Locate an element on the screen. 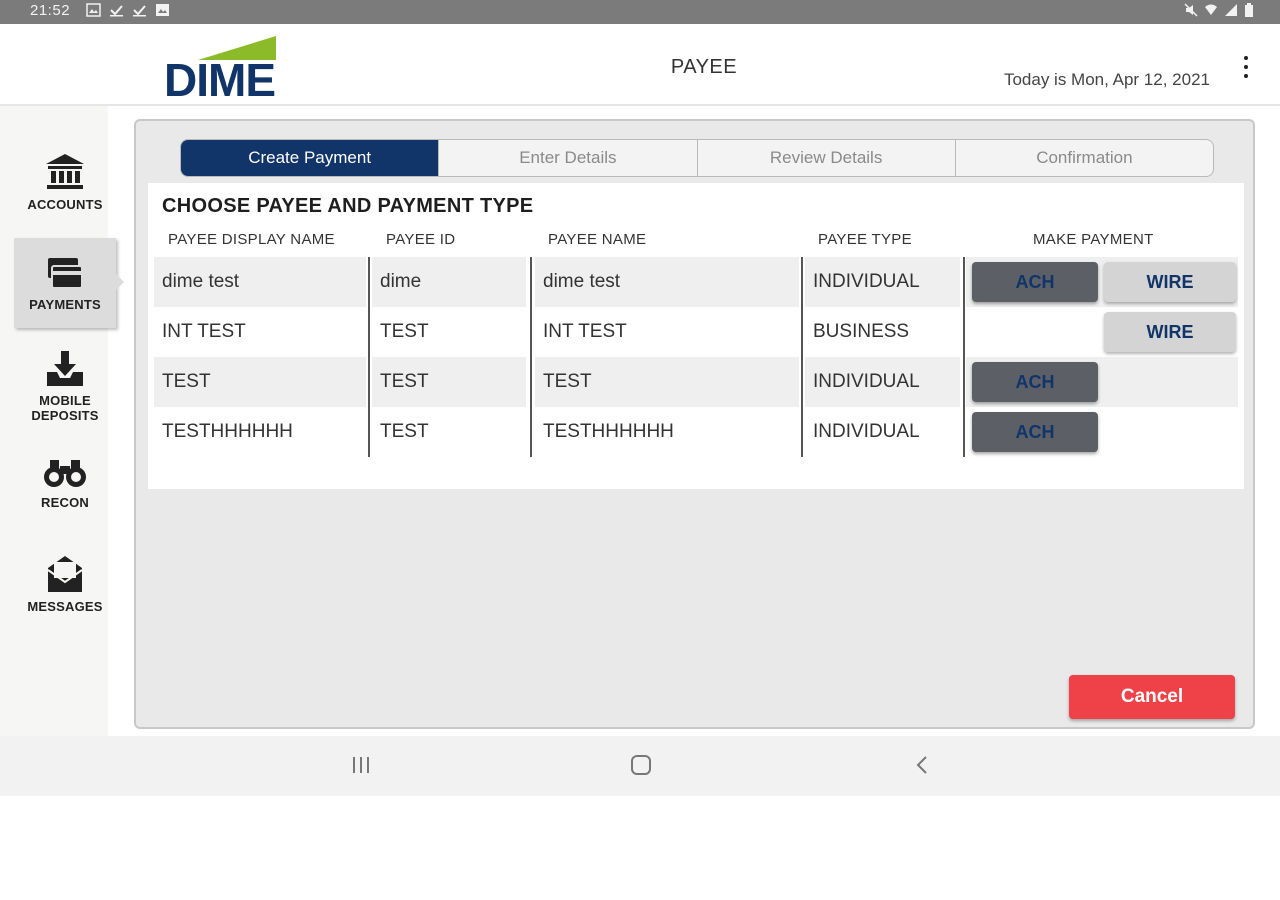  sidebar-item-label: MESSAGES is located at coordinates (65, 606).